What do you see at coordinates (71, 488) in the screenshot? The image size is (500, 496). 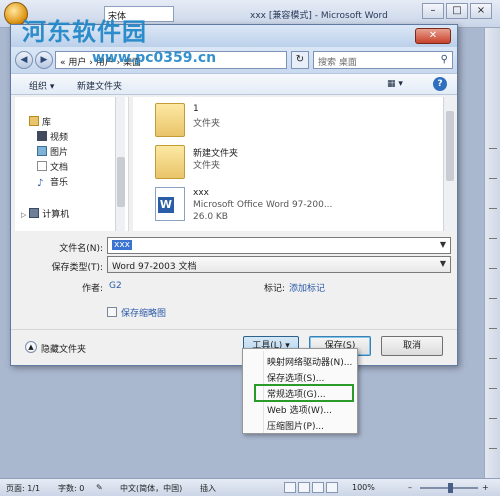 I see `word-count: 字数: 0` at bounding box center [71, 488].